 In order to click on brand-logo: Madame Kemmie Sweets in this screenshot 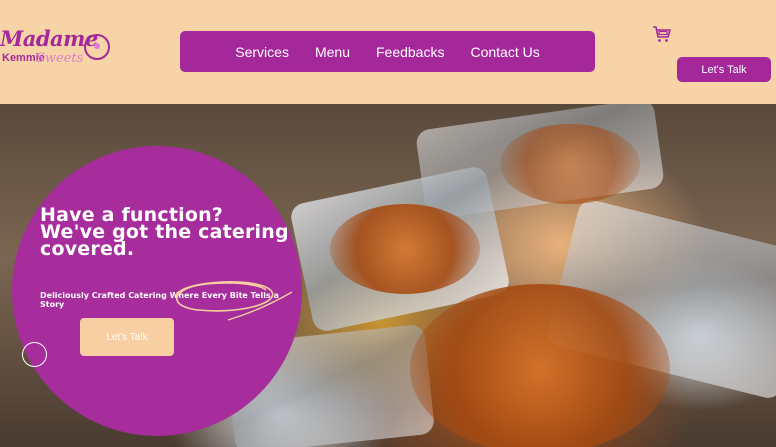, I will do `click(60, 48)`.